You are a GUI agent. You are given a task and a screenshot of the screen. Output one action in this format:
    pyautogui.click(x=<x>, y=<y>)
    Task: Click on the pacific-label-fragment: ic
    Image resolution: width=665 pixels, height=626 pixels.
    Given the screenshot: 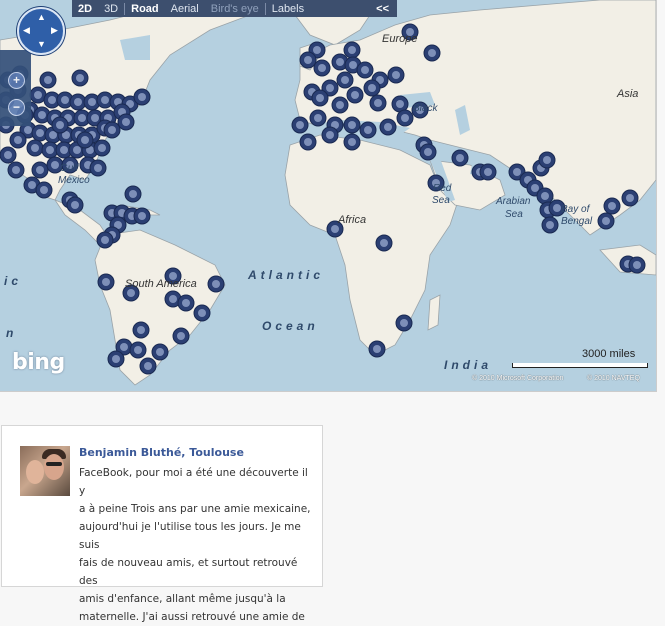 What is the action you would take?
    pyautogui.click(x=13, y=281)
    